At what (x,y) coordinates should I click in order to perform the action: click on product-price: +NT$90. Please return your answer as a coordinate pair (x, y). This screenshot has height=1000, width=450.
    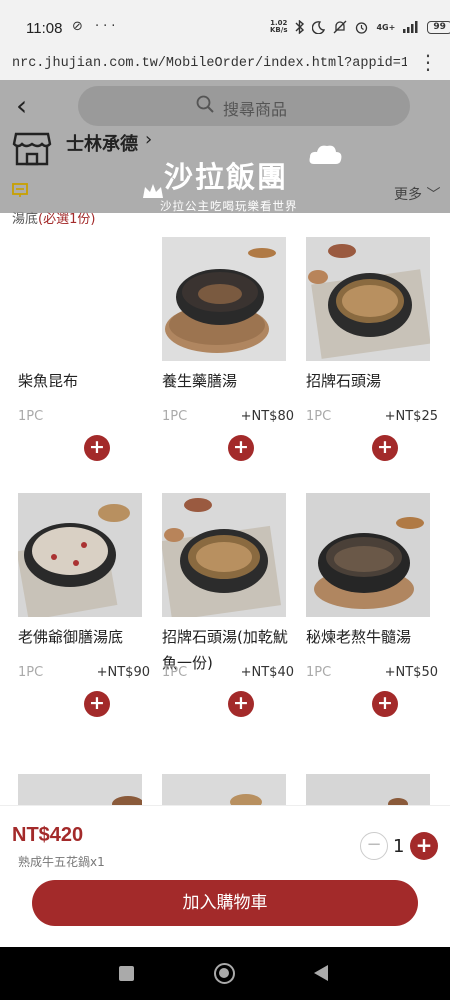
    Looking at the image, I should click on (123, 672).